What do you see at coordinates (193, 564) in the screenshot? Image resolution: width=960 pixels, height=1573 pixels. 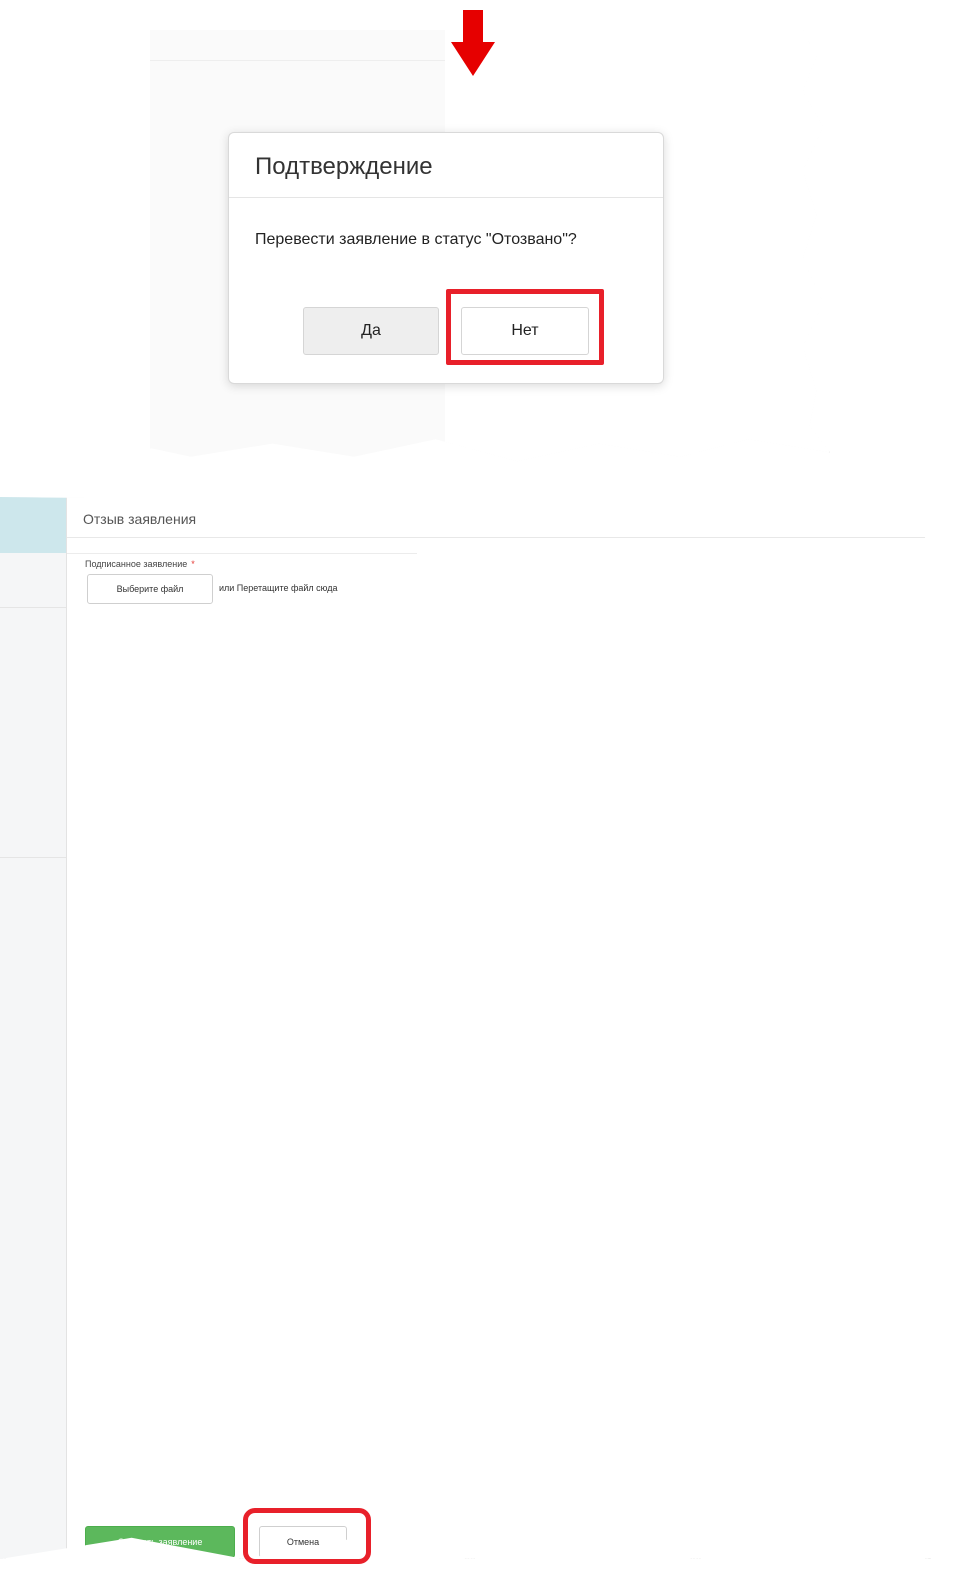 I see `required-mark: *` at bounding box center [193, 564].